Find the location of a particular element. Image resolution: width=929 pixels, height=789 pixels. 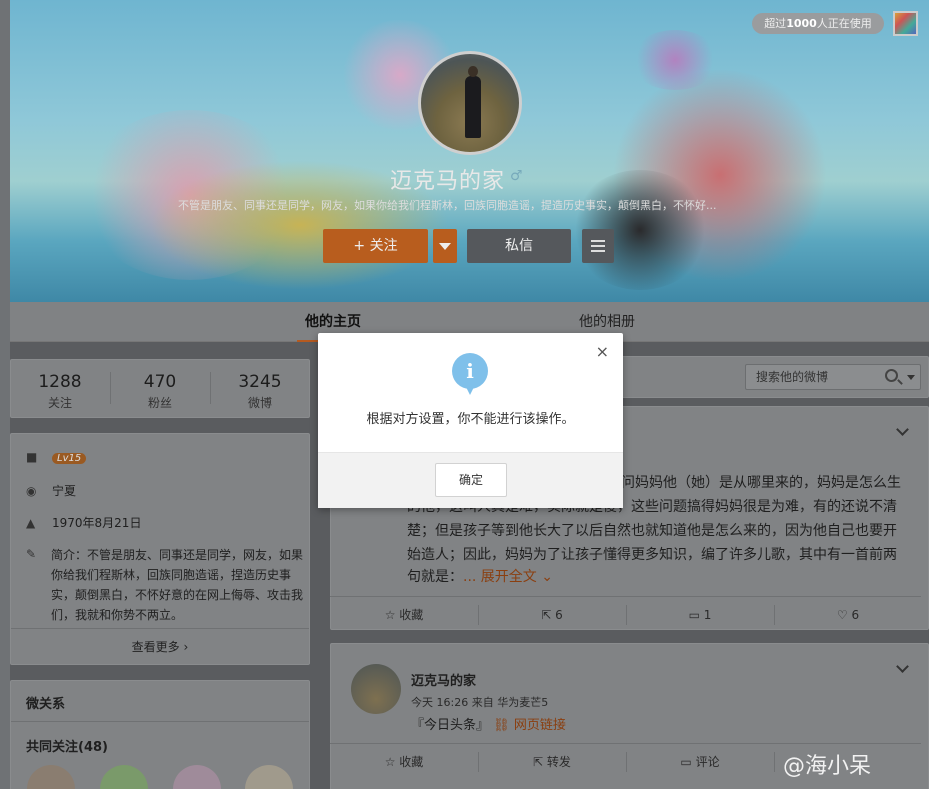

comment-button: ▭ 1 is located at coordinates (700, 615).